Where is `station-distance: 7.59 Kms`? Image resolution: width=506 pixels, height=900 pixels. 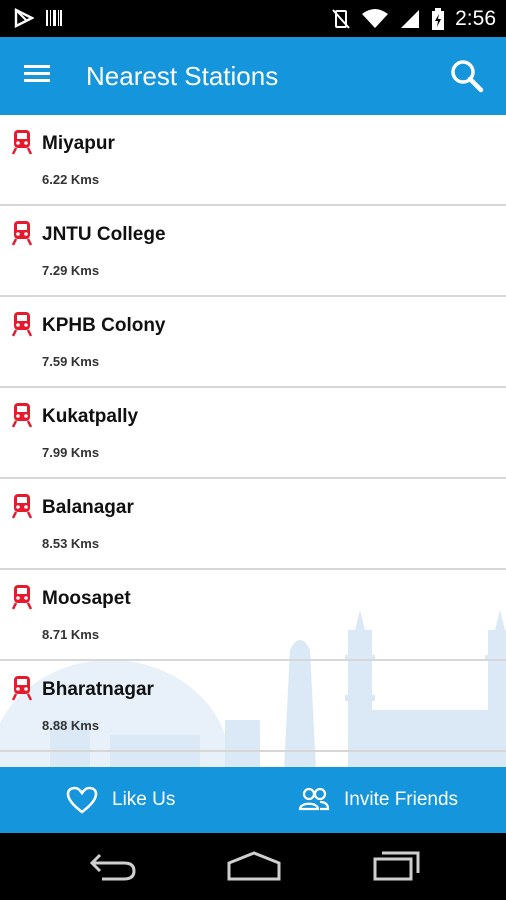
station-distance: 7.59 Kms is located at coordinates (71, 361).